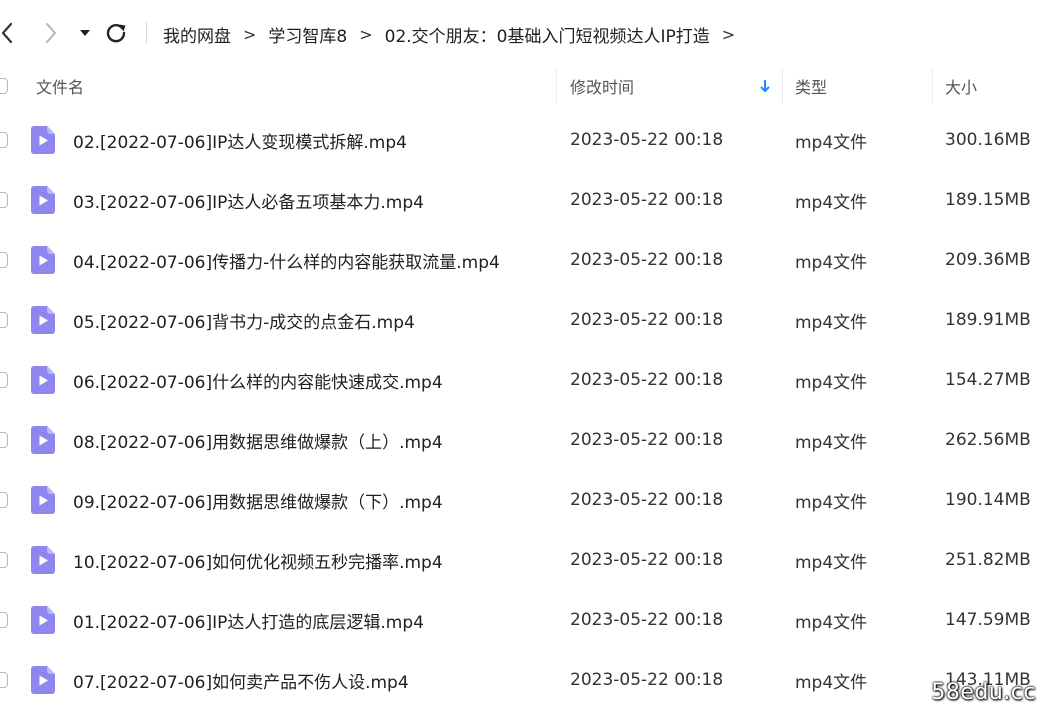  Describe the element at coordinates (258, 380) in the screenshot. I see `file-name: 06.[2022-07-06]什么样的内容能快速成交.mp4` at that location.